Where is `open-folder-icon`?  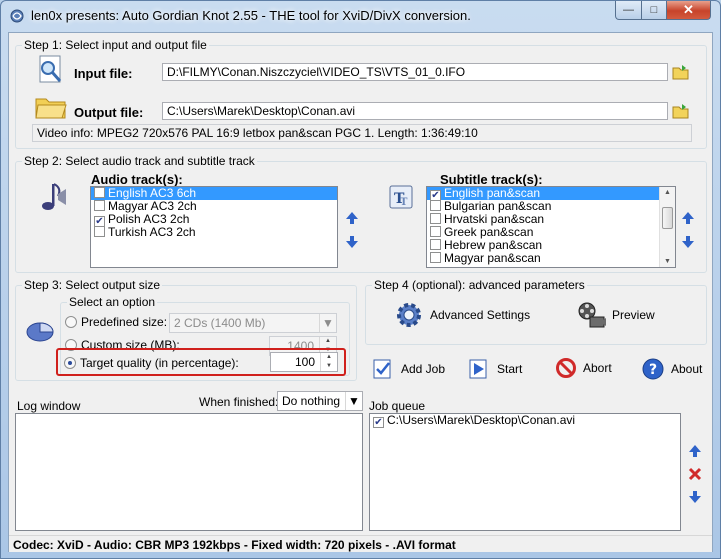
open-folder-icon is located at coordinates (681, 72).